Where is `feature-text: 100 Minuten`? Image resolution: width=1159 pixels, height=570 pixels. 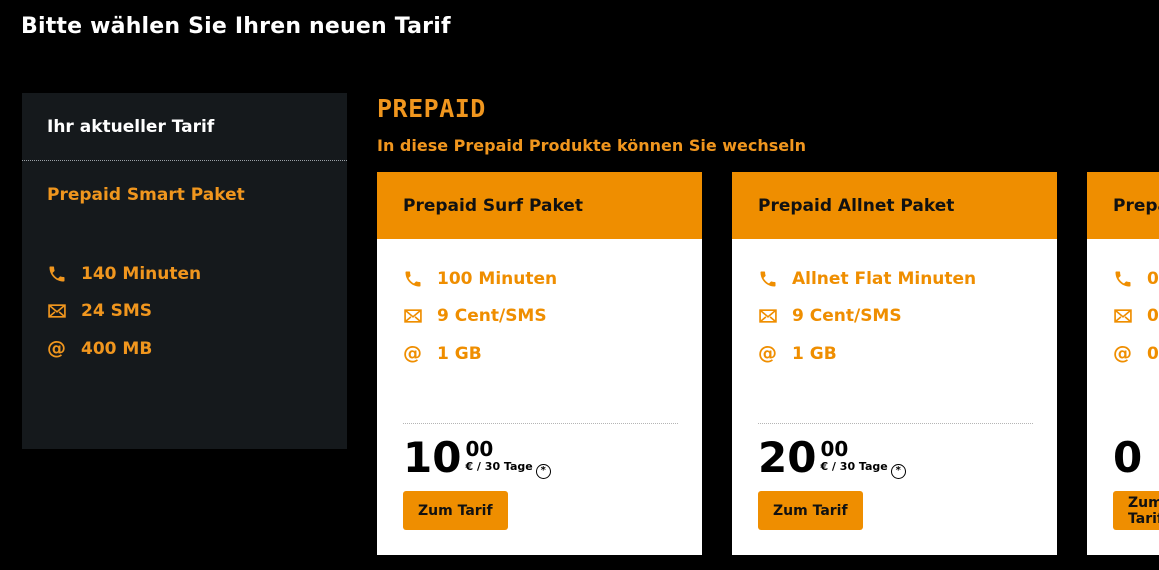
feature-text: 100 Minuten is located at coordinates (497, 278).